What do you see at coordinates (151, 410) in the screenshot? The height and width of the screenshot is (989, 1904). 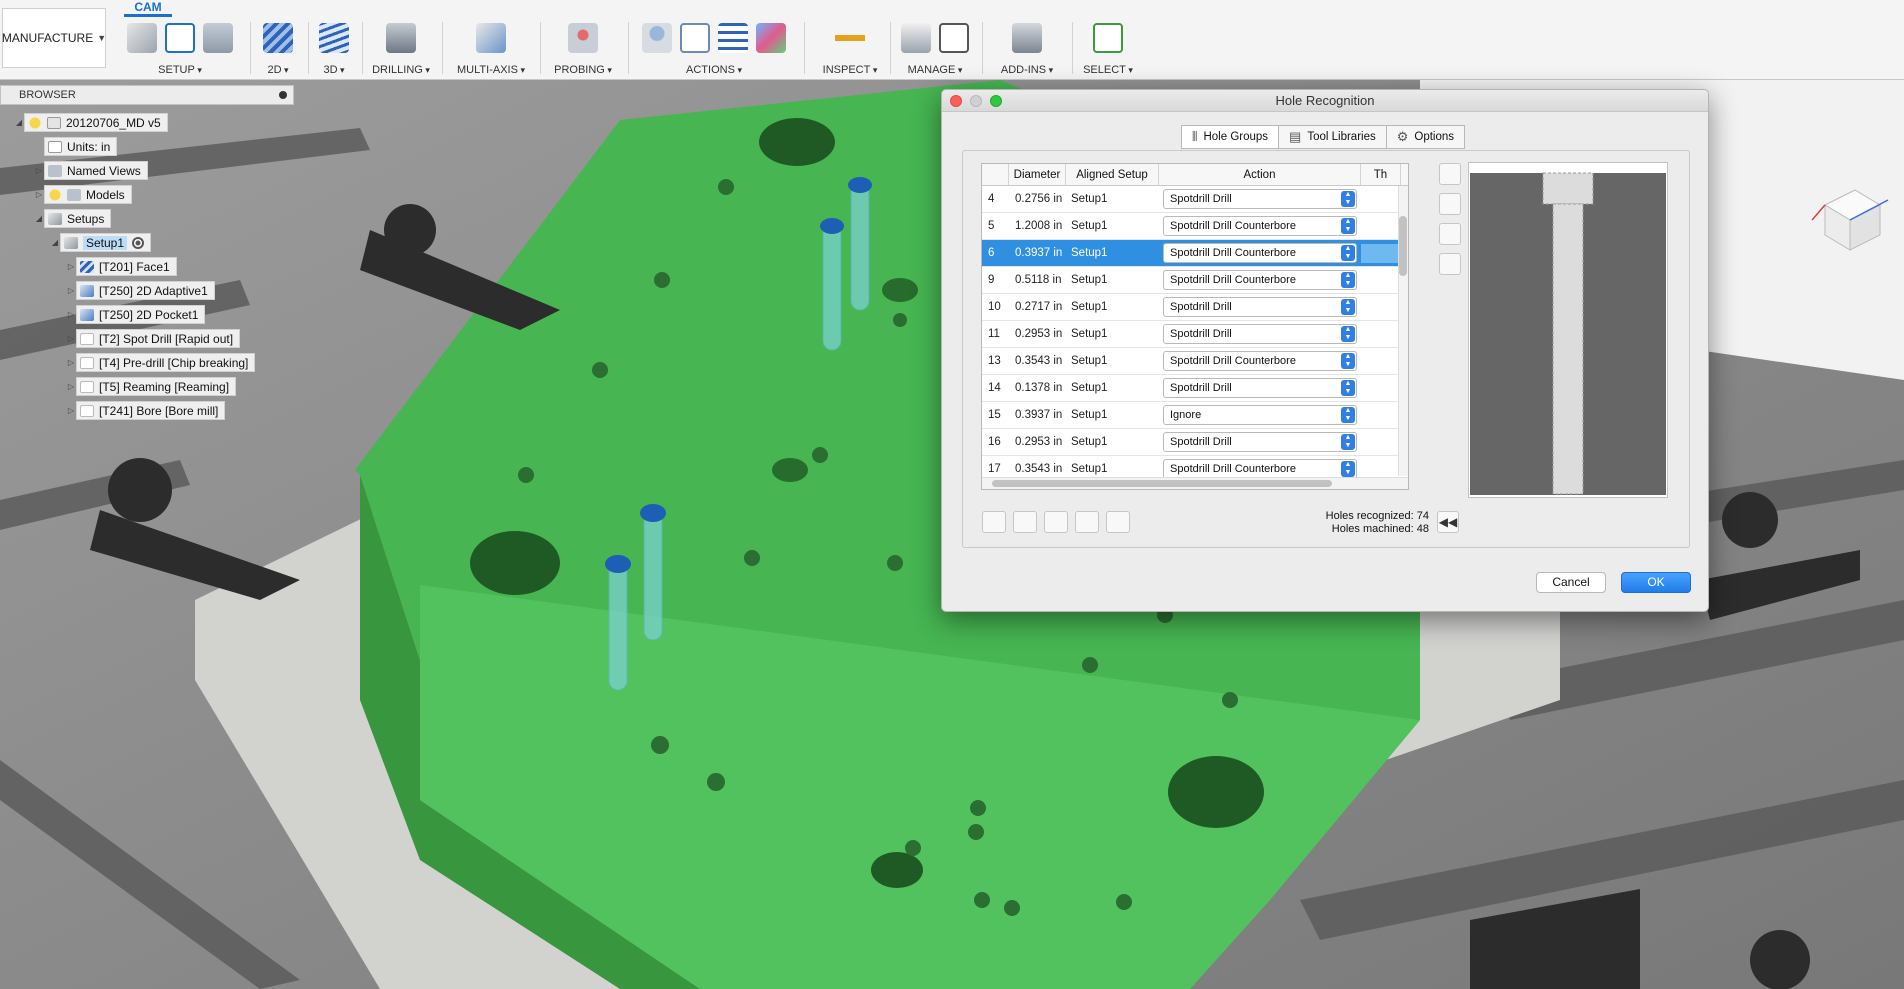 I see `tree-node-op-bore: [T241] Bore [Bore mill]` at bounding box center [151, 410].